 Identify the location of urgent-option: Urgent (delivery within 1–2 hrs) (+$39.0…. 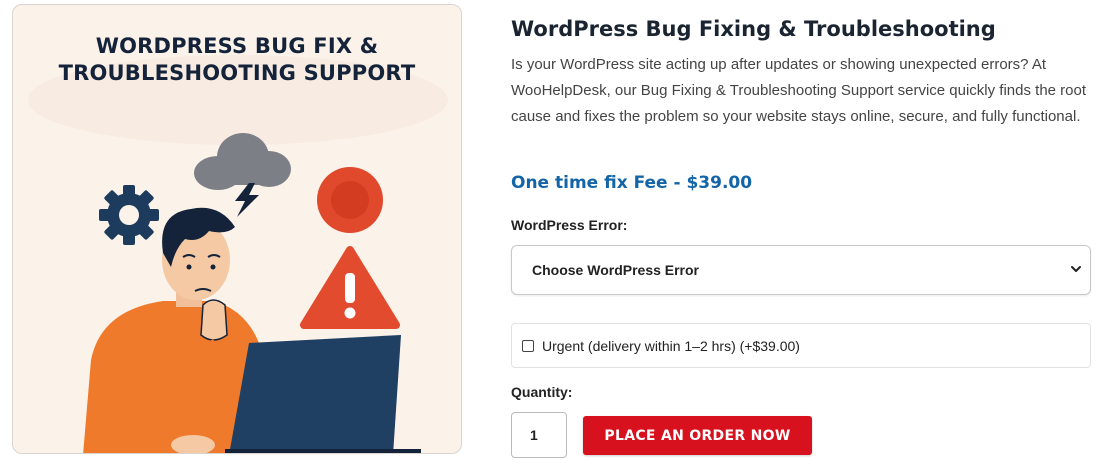
(801, 345).